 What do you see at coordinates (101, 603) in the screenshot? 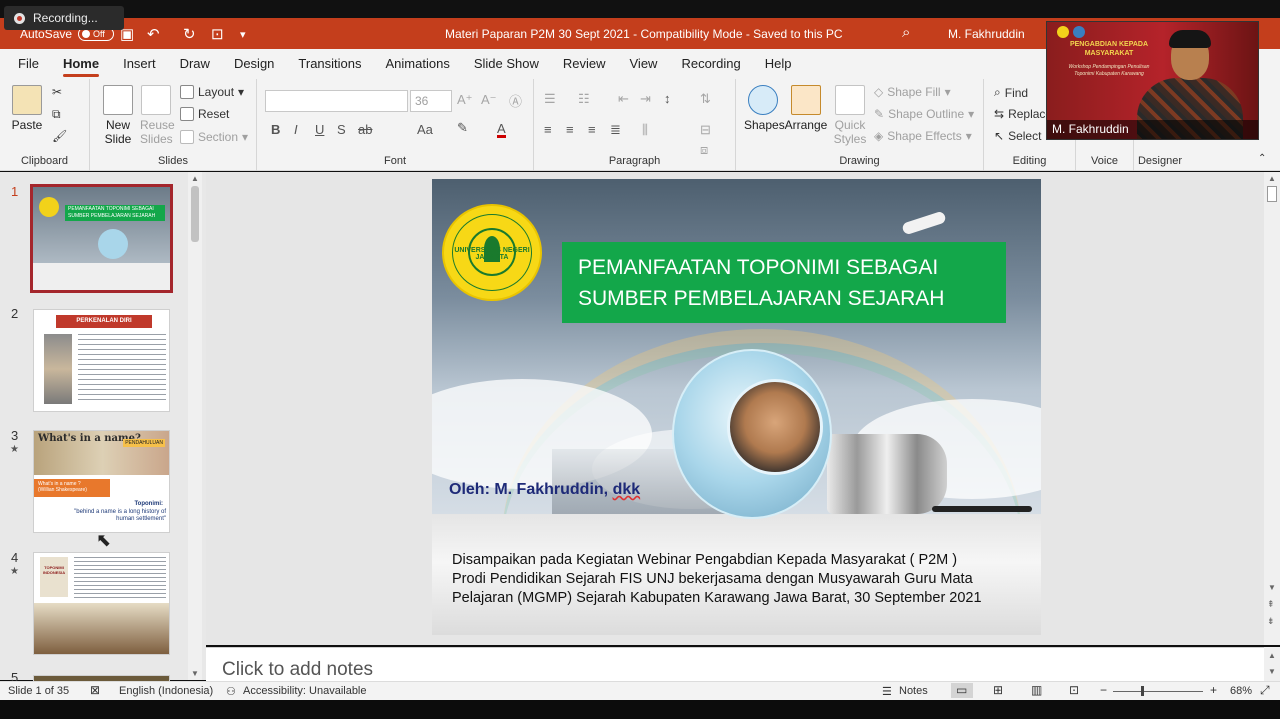
I see `slide-thumb-4: TOPONIMI INDONESIA` at bounding box center [101, 603].